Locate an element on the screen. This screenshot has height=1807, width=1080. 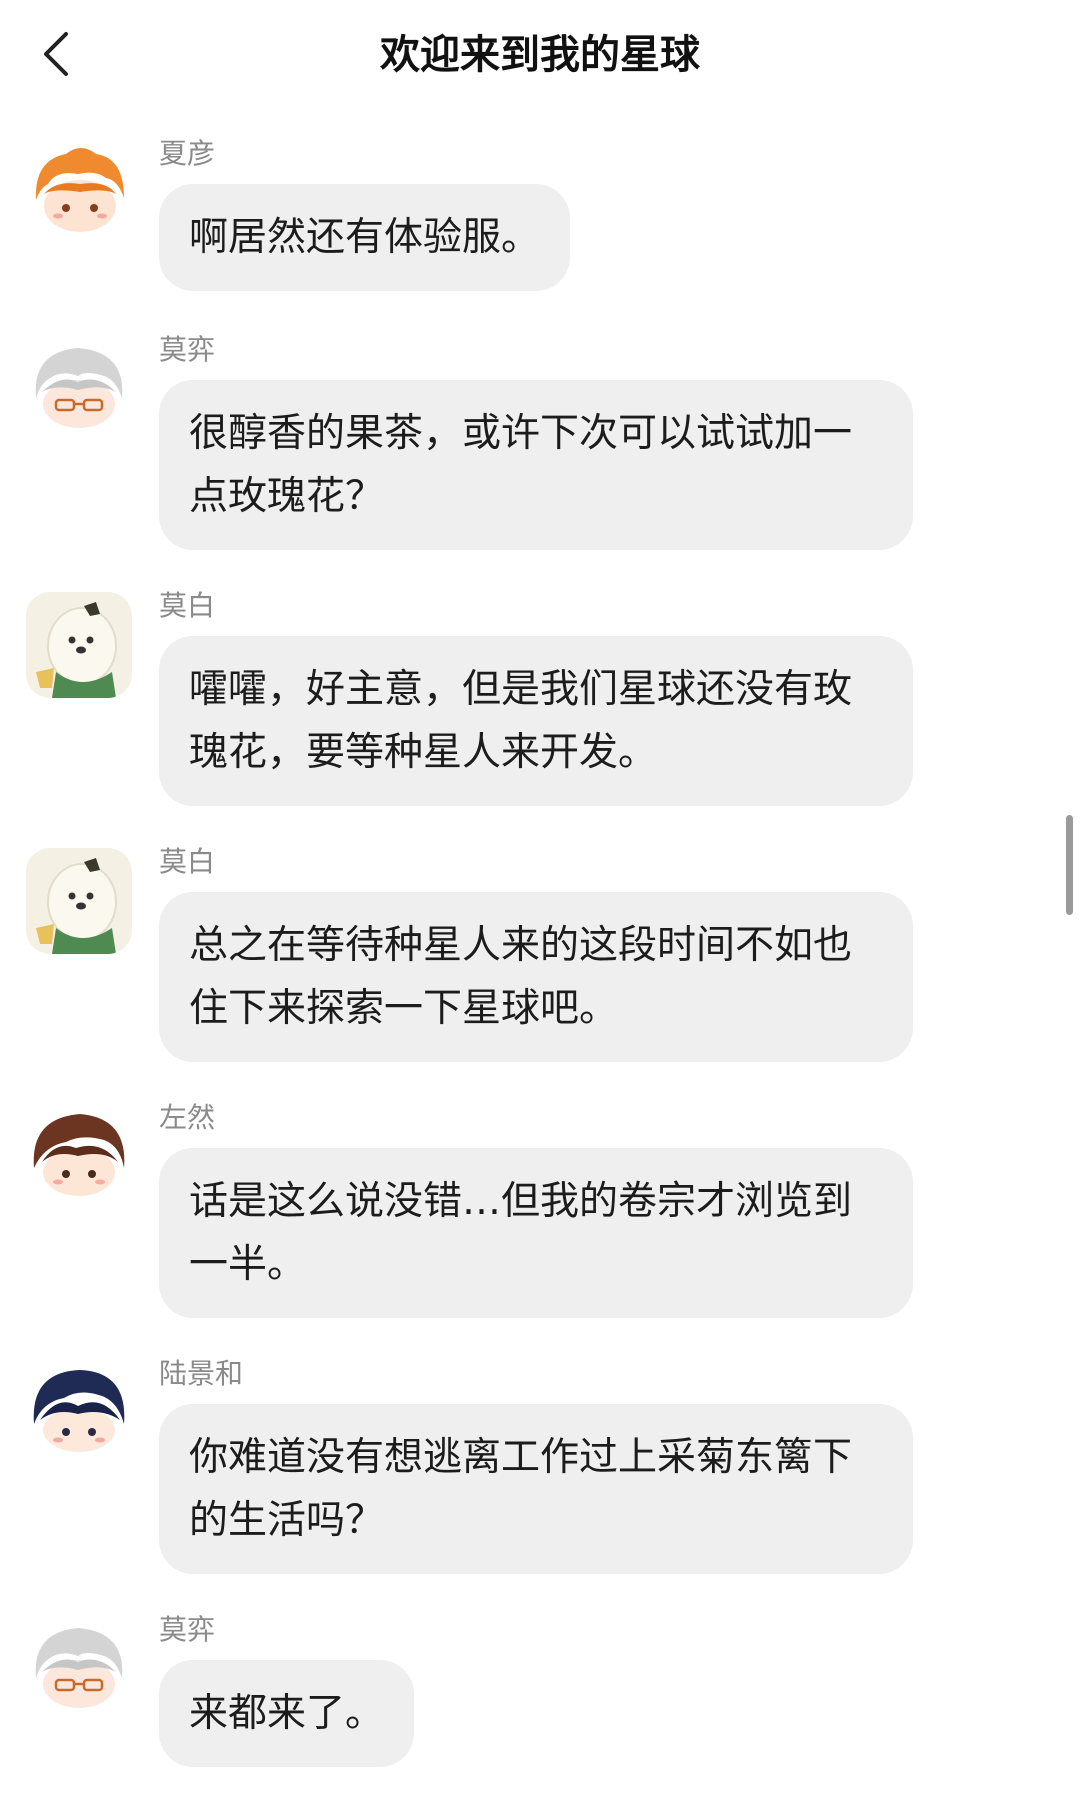
header-bar: 欢迎来到我的星球 is located at coordinates (540, 55).